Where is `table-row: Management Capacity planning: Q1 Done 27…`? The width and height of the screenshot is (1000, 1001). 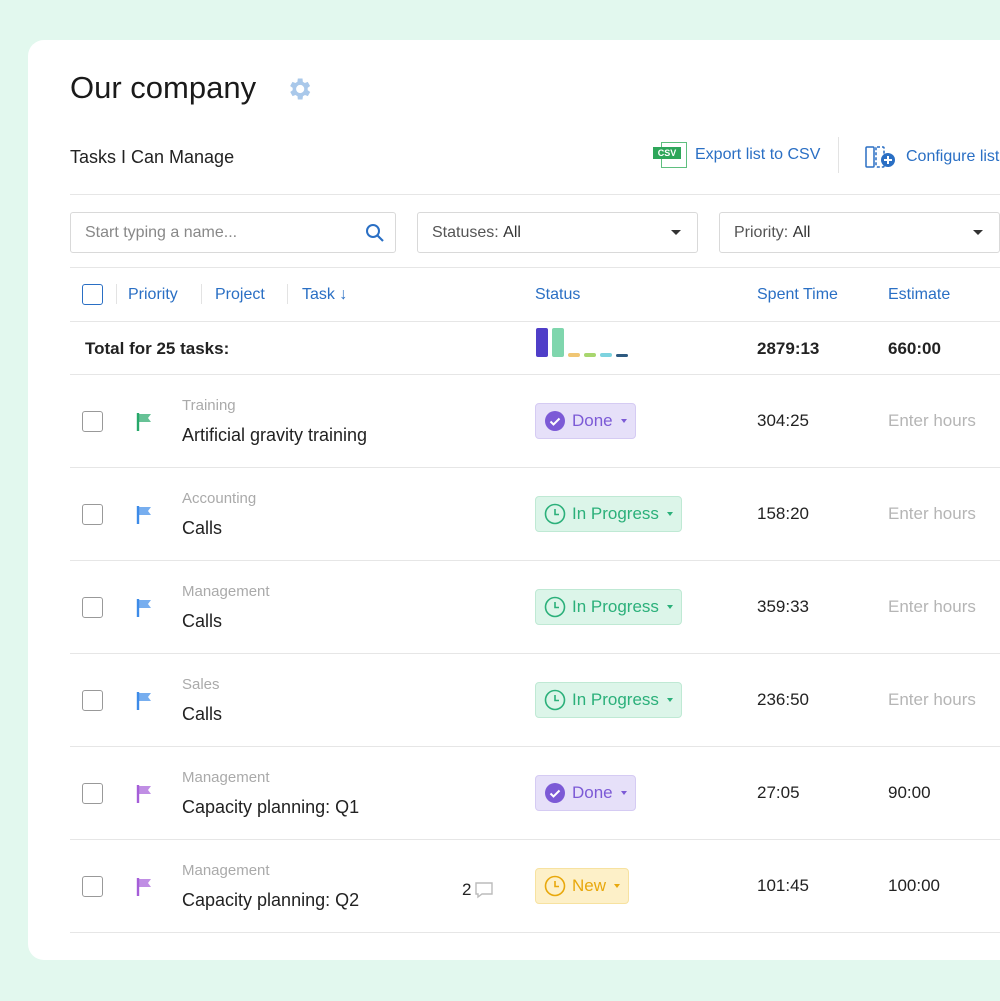 table-row: Management Capacity planning: Q1 Done 27… is located at coordinates (514, 793).